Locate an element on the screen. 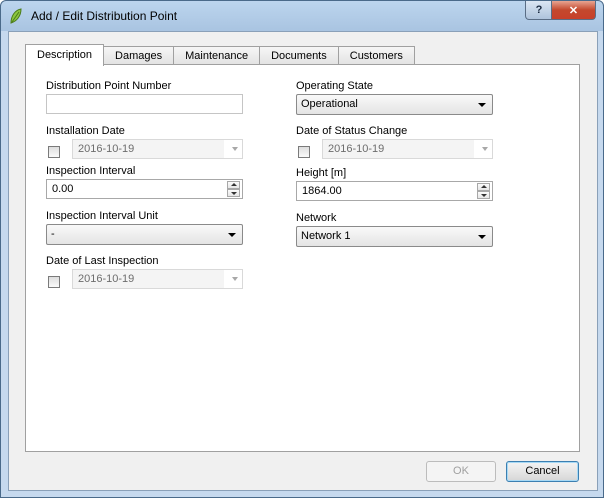 Image resolution: width=604 pixels, height=498 pixels. help-icon: ? is located at coordinates (539, 10).